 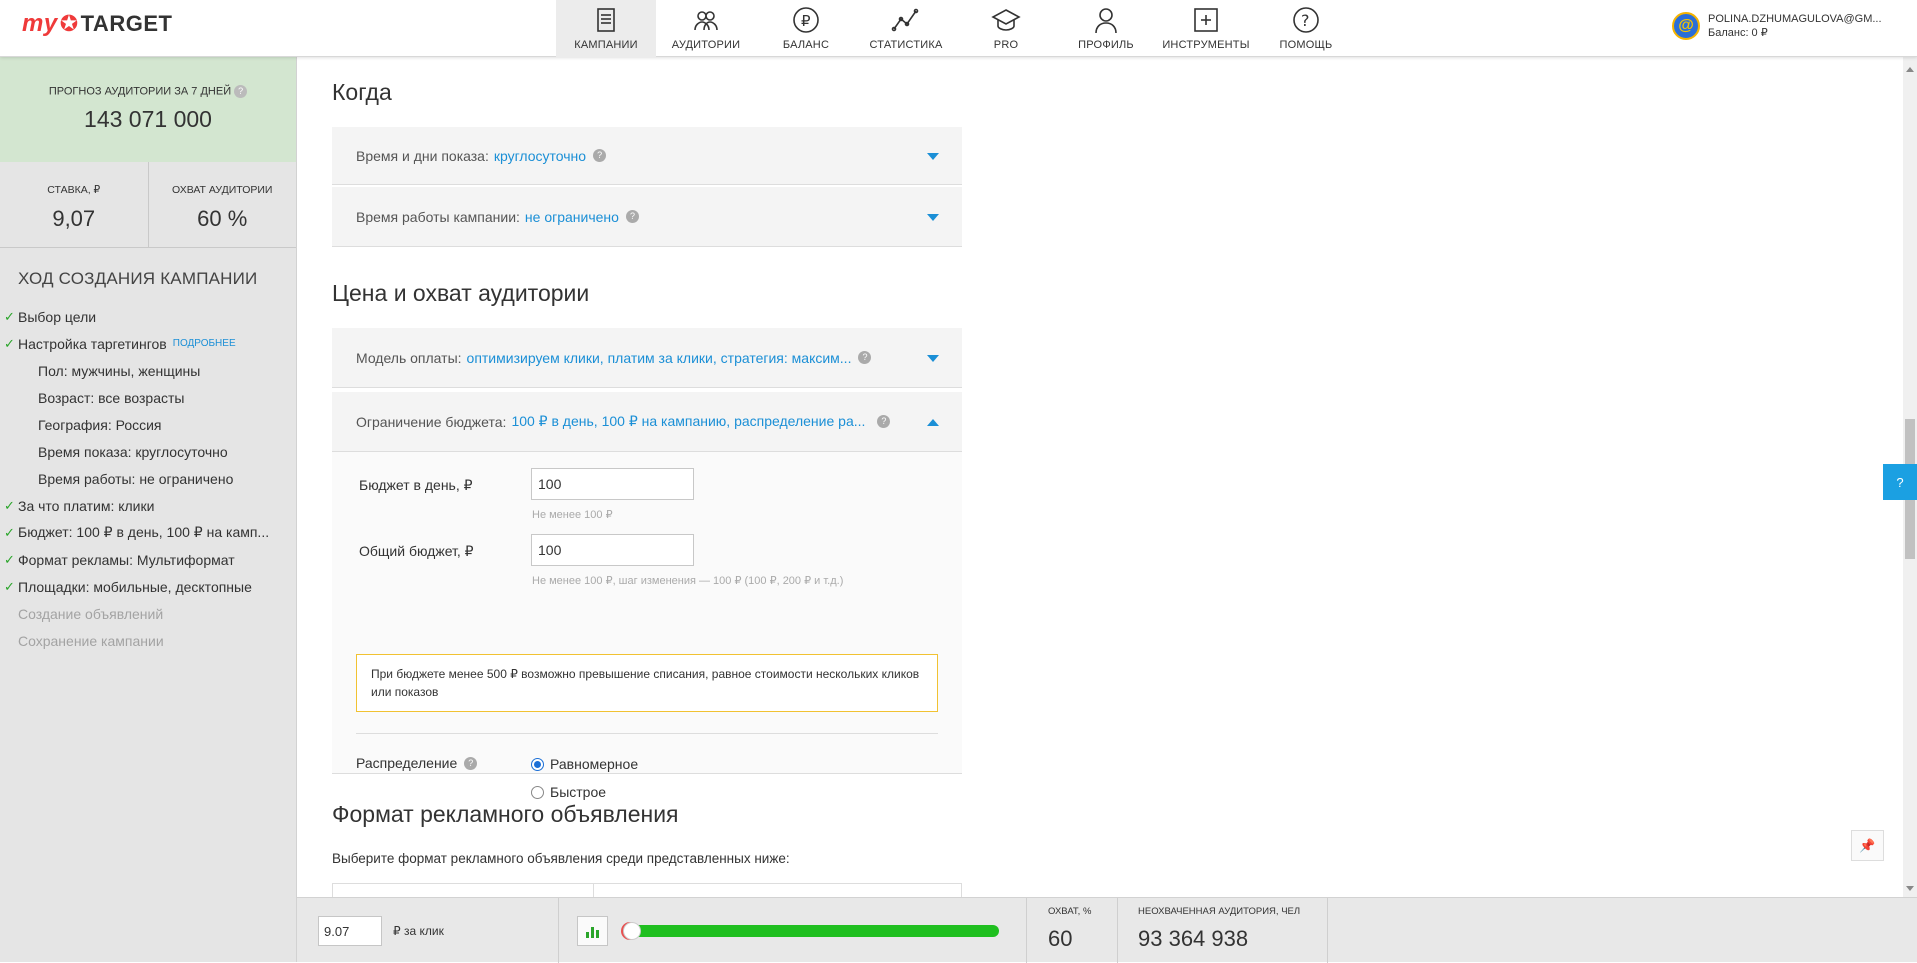 I want to click on bid-input, so click(x=350, y=931).